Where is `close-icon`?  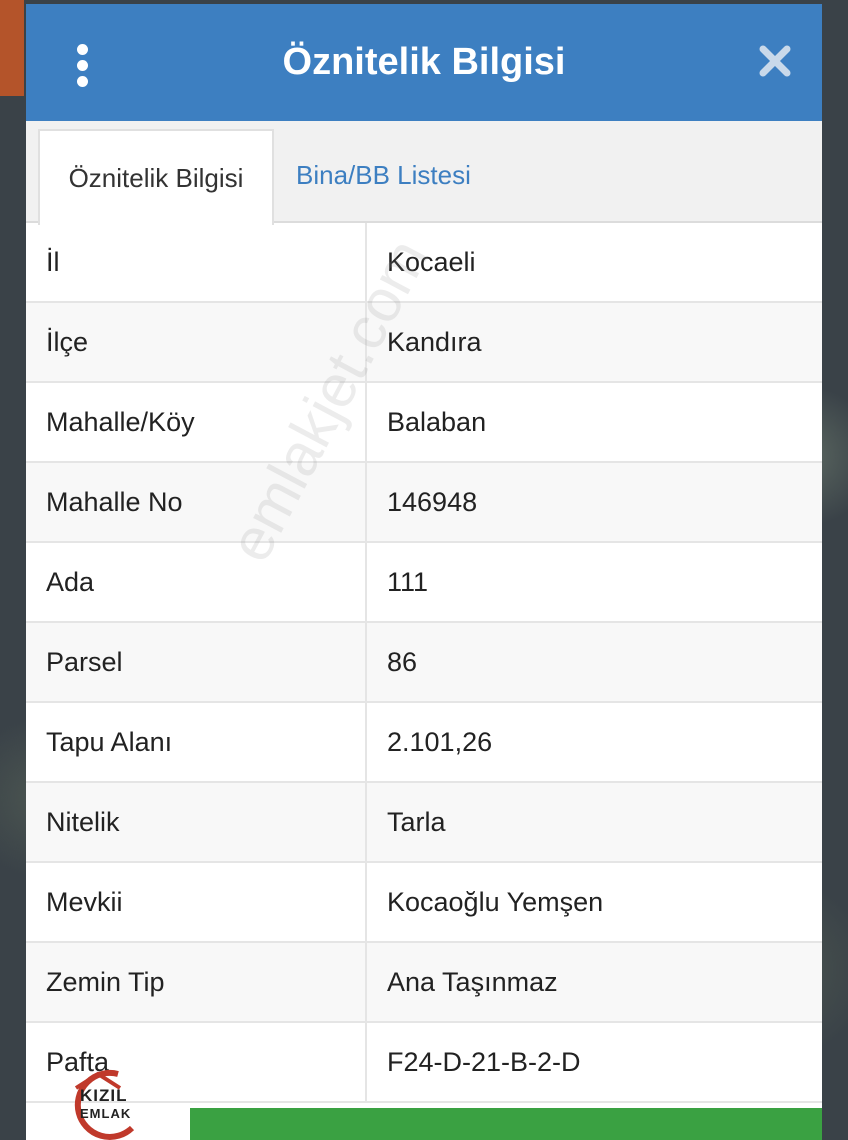
close-icon is located at coordinates (775, 61).